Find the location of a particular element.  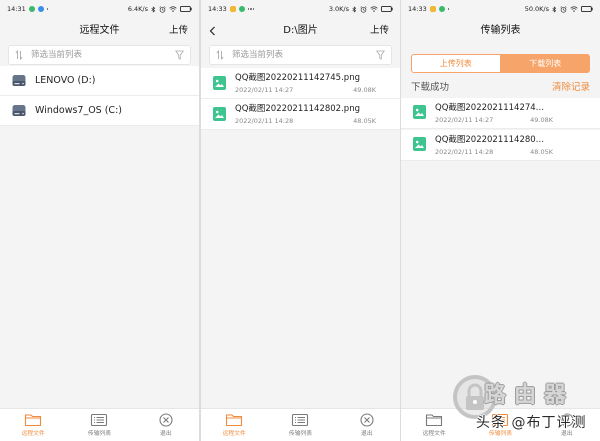

hard-drive-icon is located at coordinates (19, 80).